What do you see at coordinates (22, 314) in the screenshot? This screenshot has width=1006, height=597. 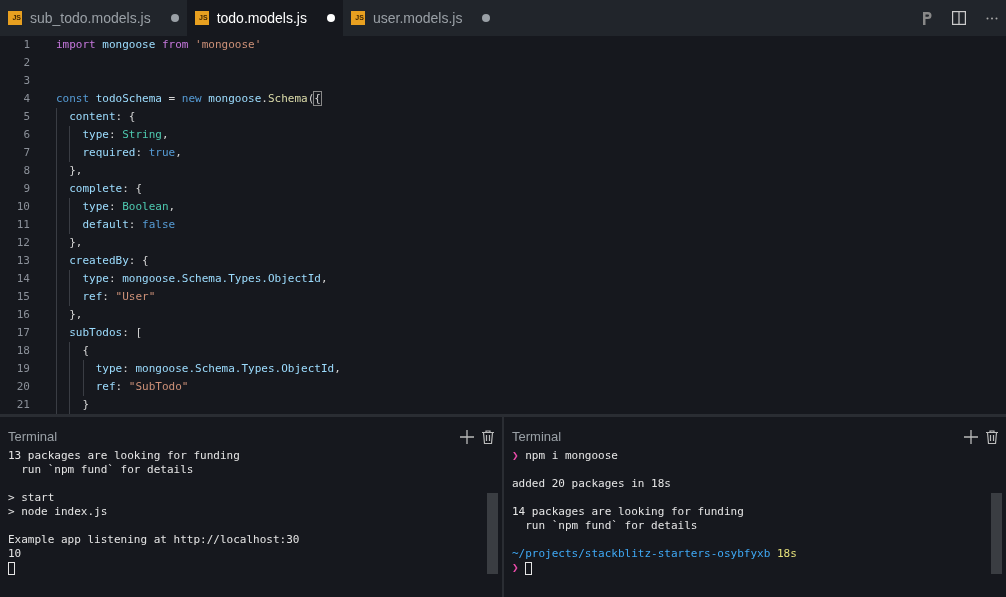 I see `line-number: 16` at bounding box center [22, 314].